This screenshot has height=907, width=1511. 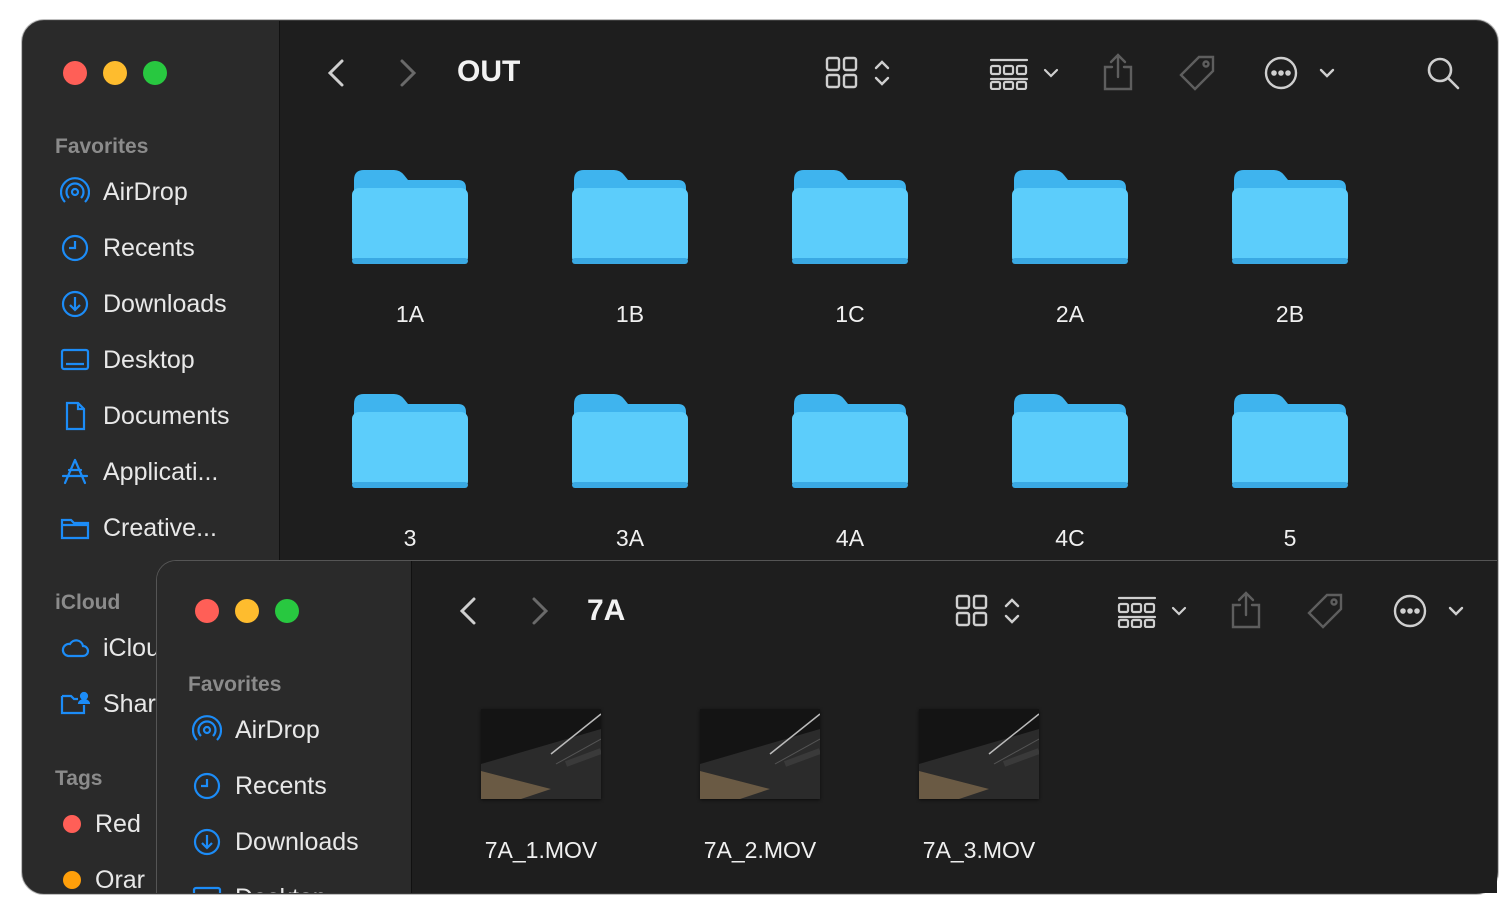 I want to click on tag-color-dot, so click(x=72, y=824).